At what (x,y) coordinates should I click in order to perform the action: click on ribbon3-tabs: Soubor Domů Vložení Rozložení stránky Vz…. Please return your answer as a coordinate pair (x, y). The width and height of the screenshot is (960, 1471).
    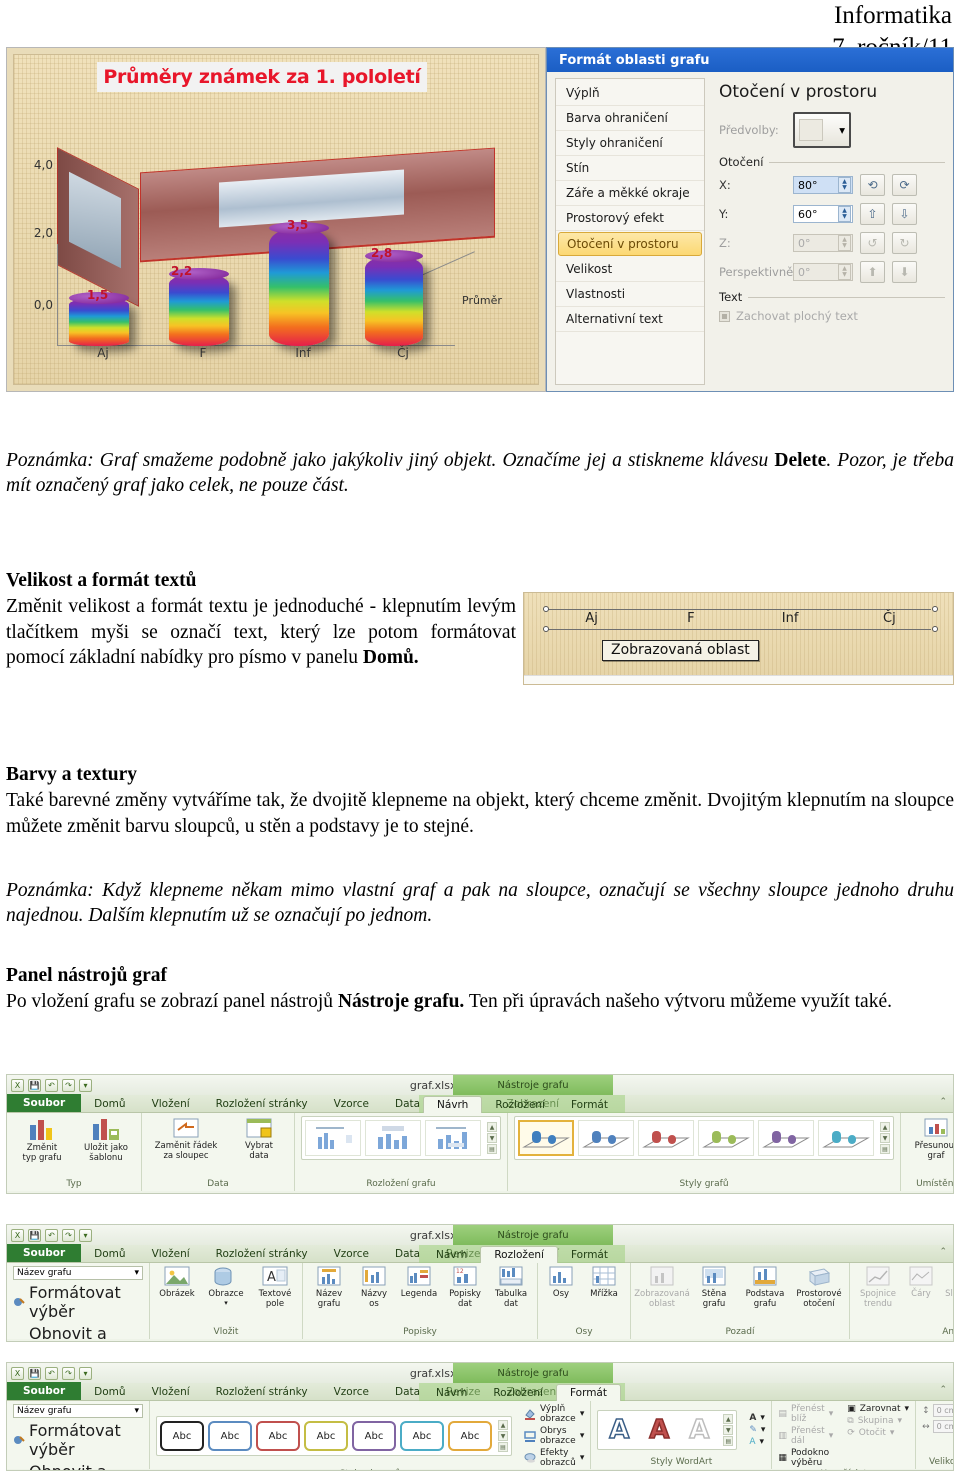
    Looking at the image, I should click on (480, 1392).